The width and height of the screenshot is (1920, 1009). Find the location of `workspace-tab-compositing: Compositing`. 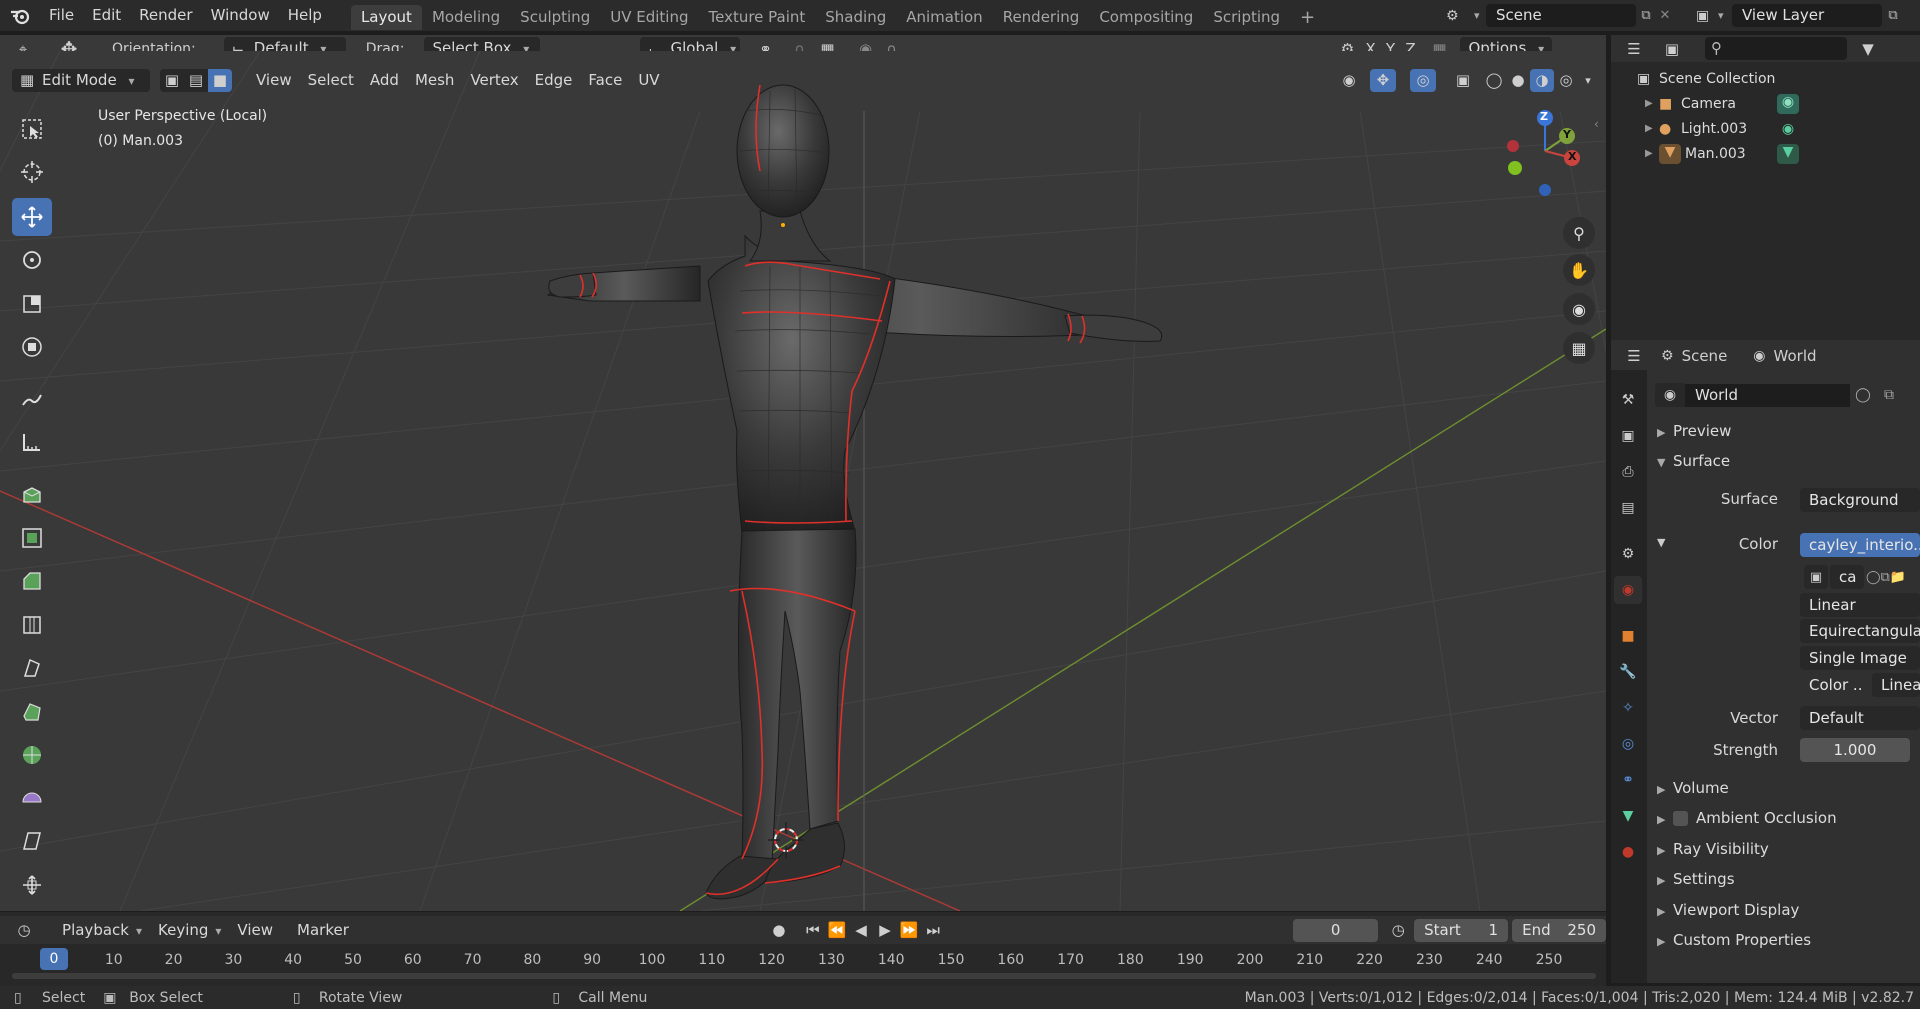

workspace-tab-compositing: Compositing is located at coordinates (1146, 17).